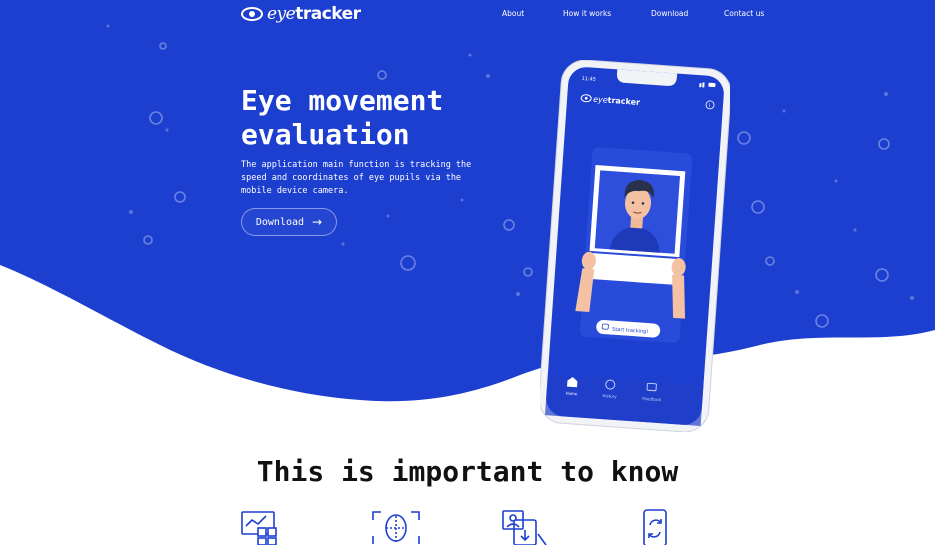 This screenshot has width=935, height=545. What do you see at coordinates (669, 13) in the screenshot?
I see `nav-item-download: Download` at bounding box center [669, 13].